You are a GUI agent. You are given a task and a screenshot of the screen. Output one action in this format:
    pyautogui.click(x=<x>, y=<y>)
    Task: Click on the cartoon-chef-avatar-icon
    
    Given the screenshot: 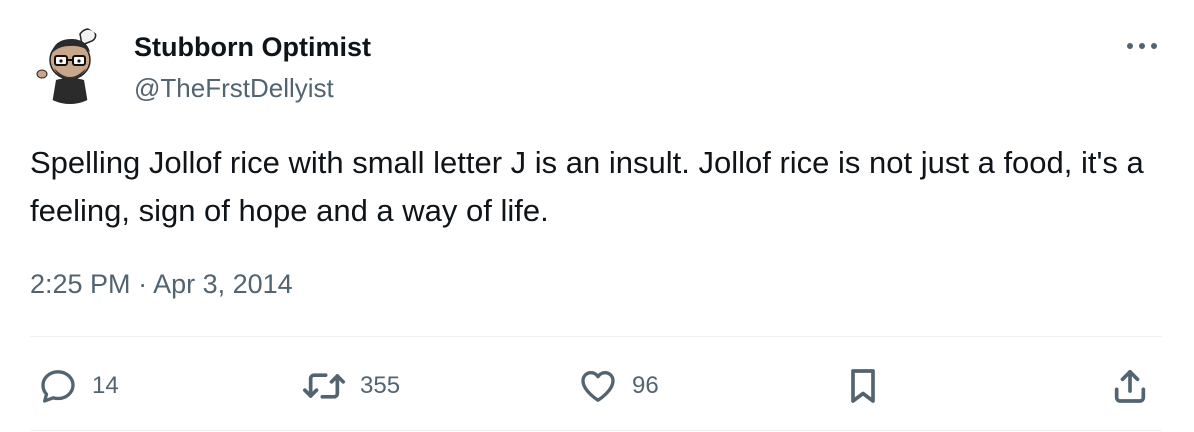 What is the action you would take?
    pyautogui.click(x=66, y=66)
    